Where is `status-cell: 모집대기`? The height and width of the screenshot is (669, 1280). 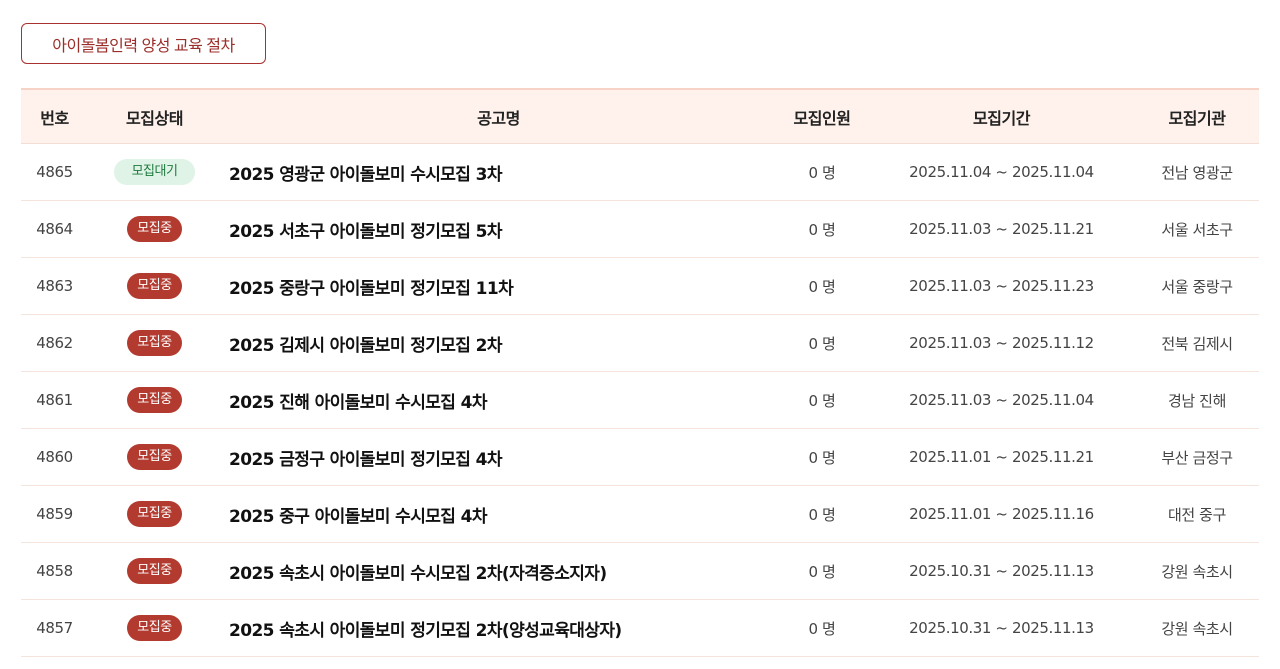 status-cell: 모집대기 is located at coordinates (154, 172).